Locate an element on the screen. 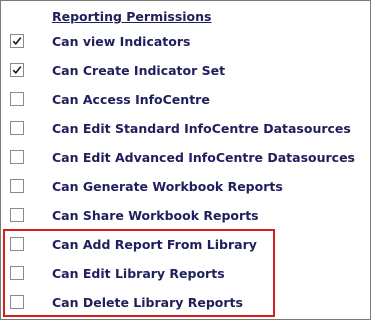 This screenshot has height=320, width=371. permission-row-share-workbook-reports: Can Share Workbook Reports is located at coordinates (185, 215).